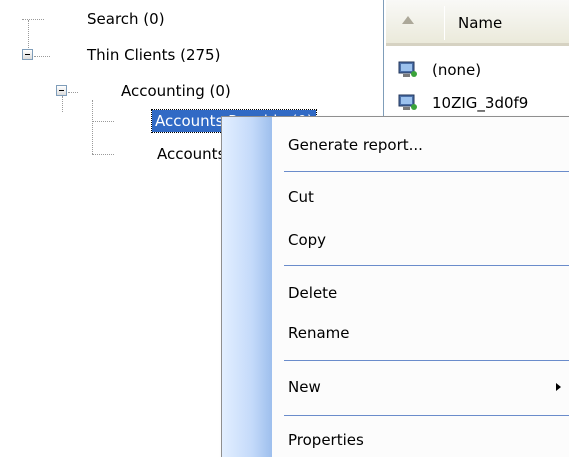 This screenshot has height=457, width=569. I want to click on tree-item-label: Thin Clients (275), so click(154, 55).